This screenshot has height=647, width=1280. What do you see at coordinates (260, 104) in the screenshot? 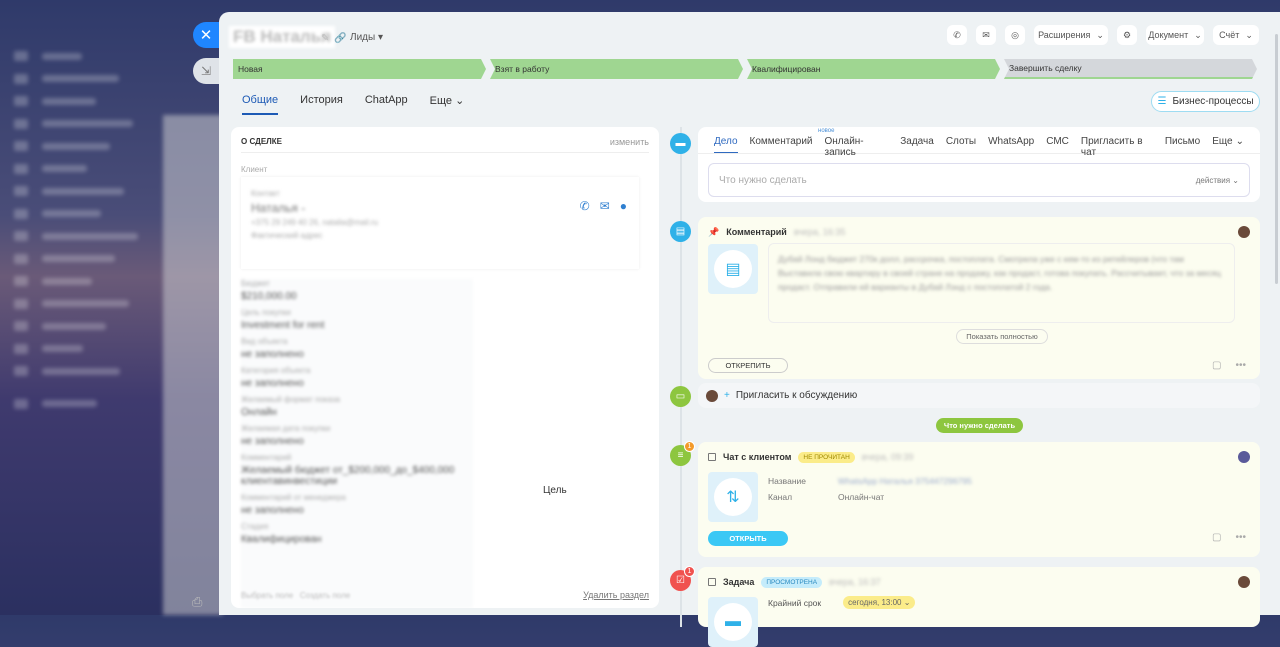
I see `tab-general: Общие` at bounding box center [260, 104].